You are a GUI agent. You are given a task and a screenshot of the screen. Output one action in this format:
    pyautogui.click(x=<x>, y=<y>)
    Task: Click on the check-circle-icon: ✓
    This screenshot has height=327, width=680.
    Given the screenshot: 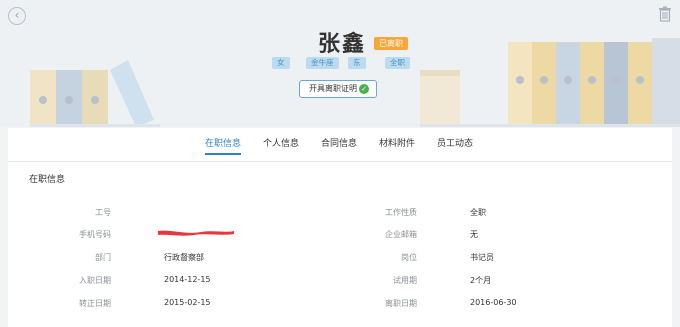 What is the action you would take?
    pyautogui.click(x=364, y=89)
    